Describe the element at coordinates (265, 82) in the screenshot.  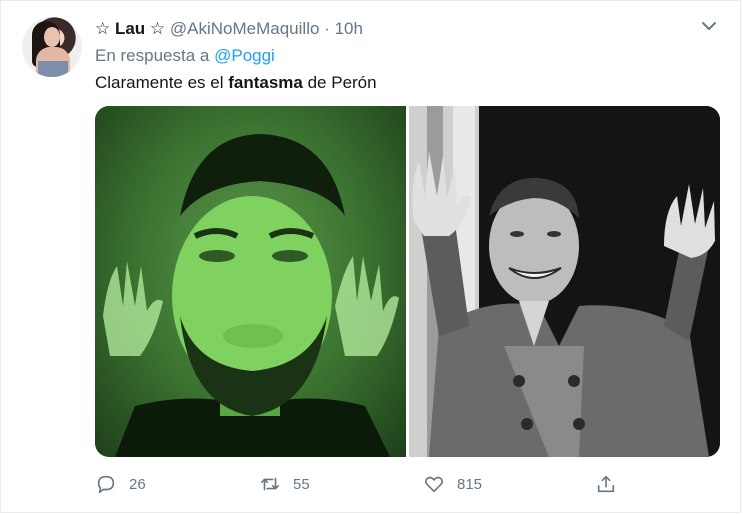
I see `tweet-text-bold: fantasma` at that location.